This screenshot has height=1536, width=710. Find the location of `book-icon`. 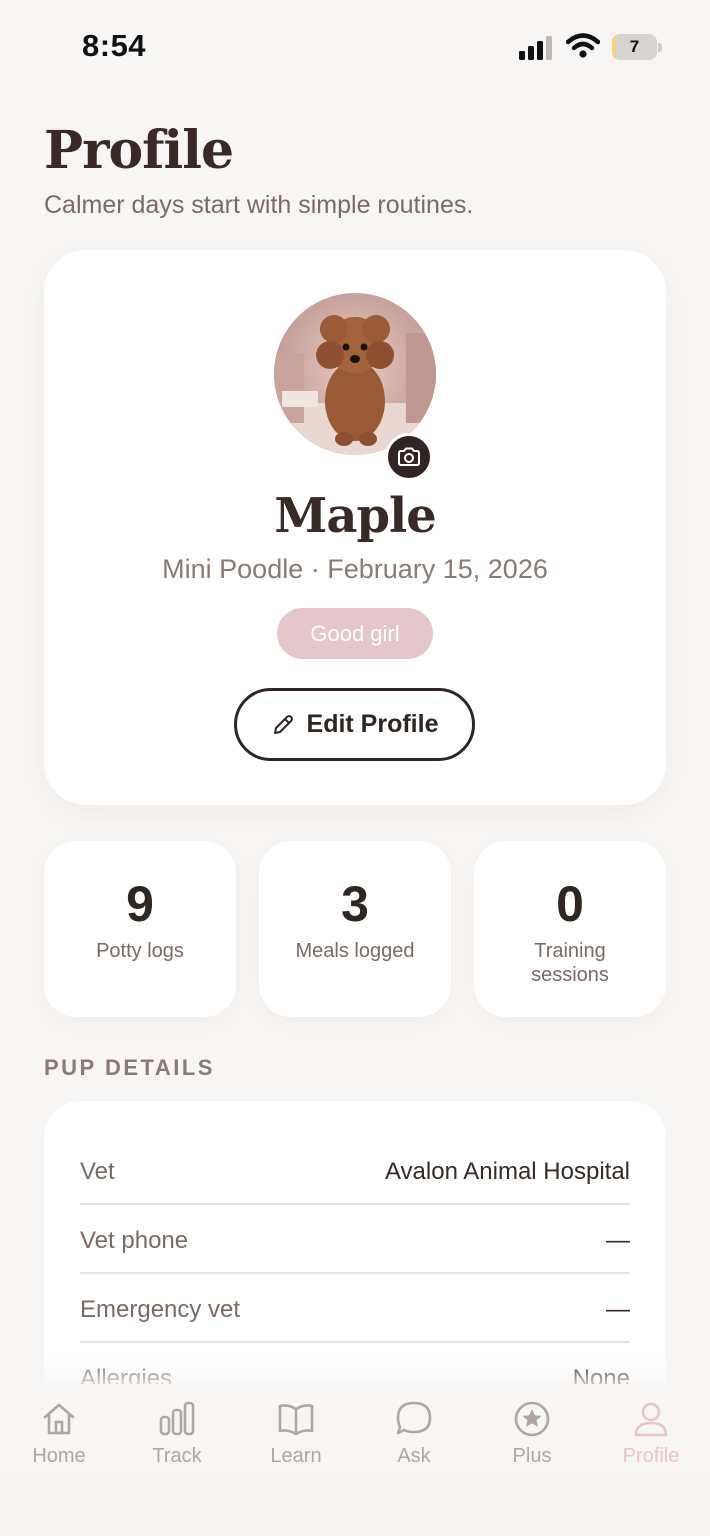

book-icon is located at coordinates (296, 1420).